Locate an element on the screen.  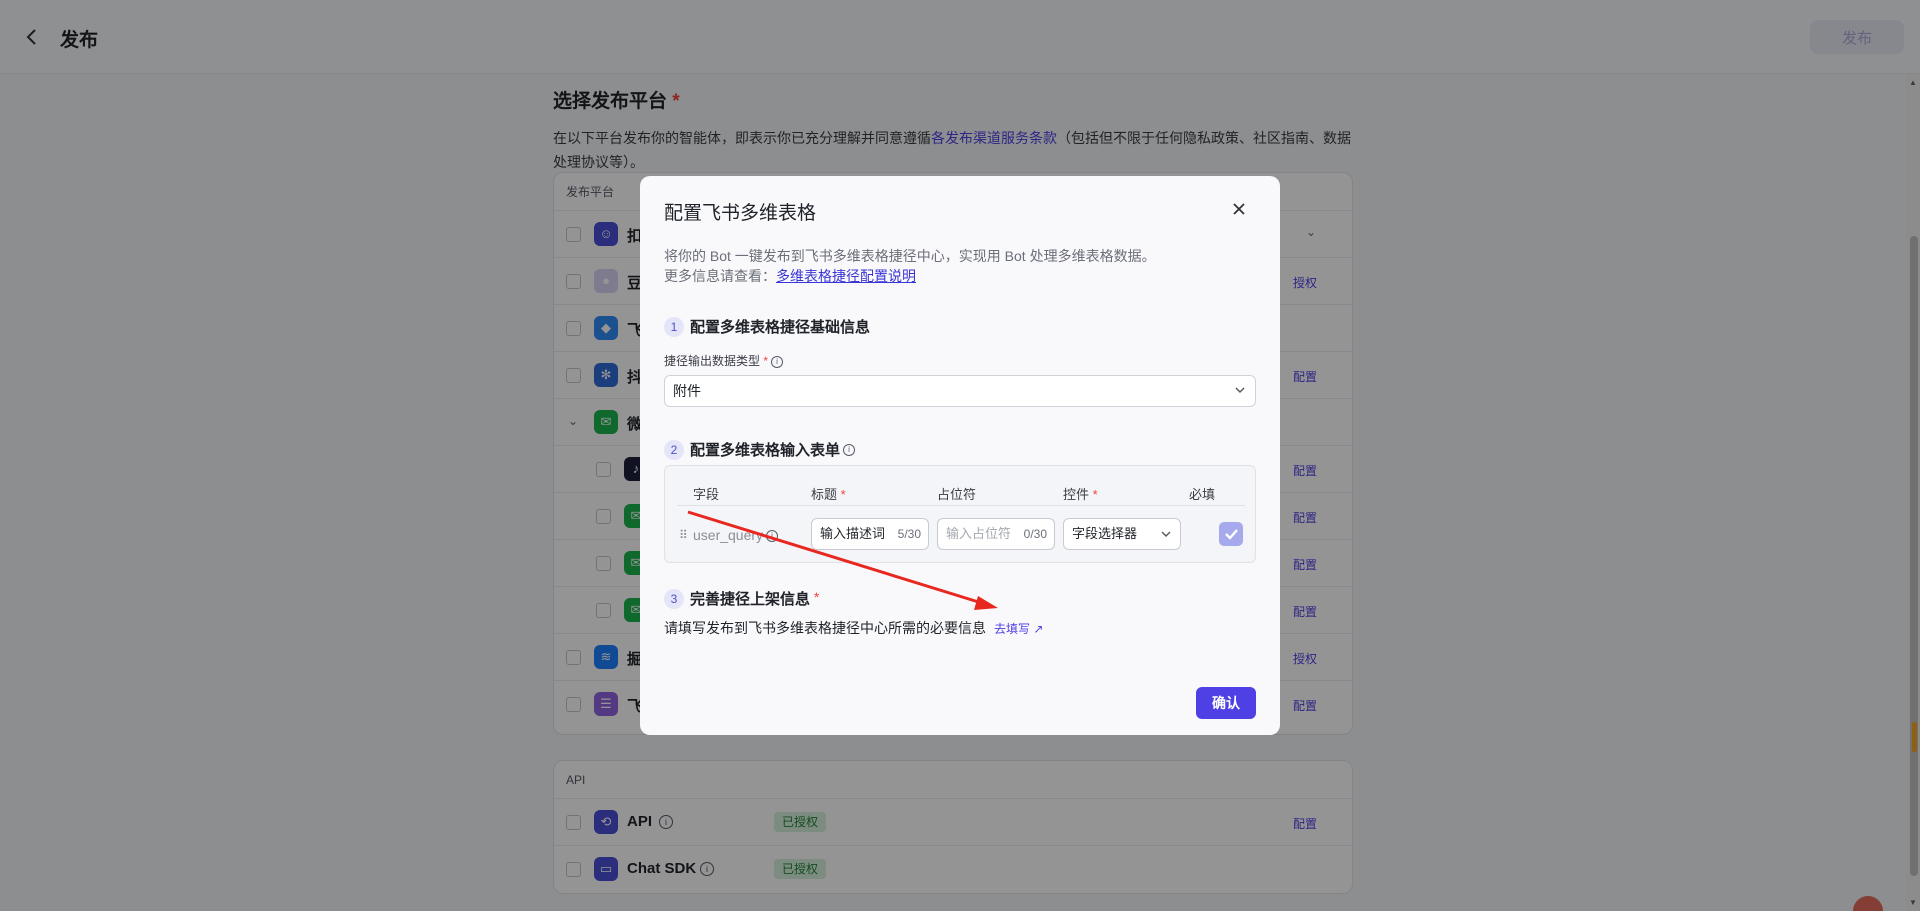
fill-in-link: 去填写 ↗ is located at coordinates (1018, 629).